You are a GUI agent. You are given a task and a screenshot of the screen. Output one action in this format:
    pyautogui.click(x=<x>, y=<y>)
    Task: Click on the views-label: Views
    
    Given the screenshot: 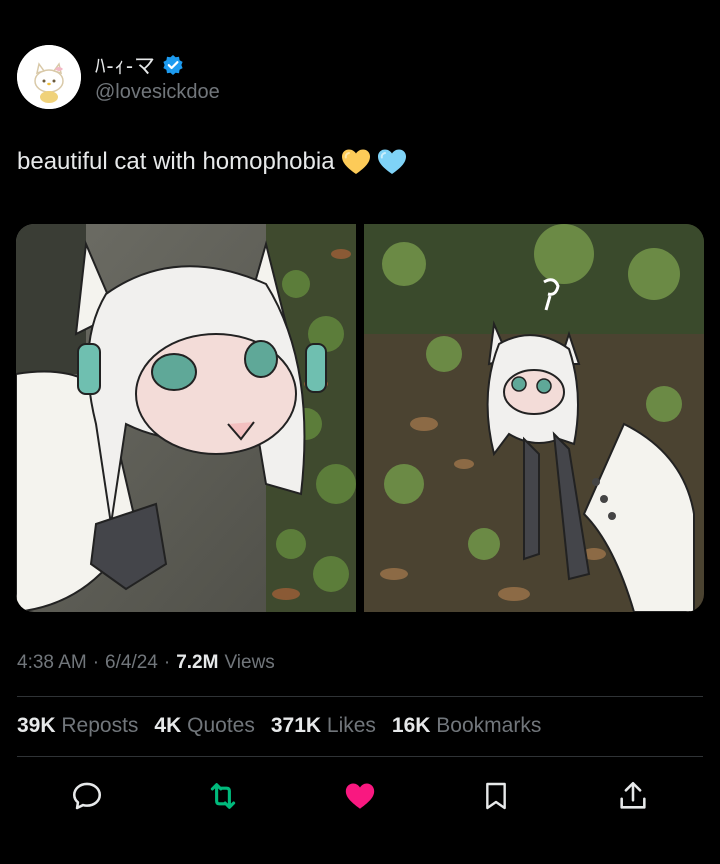 What is the action you would take?
    pyautogui.click(x=249, y=662)
    